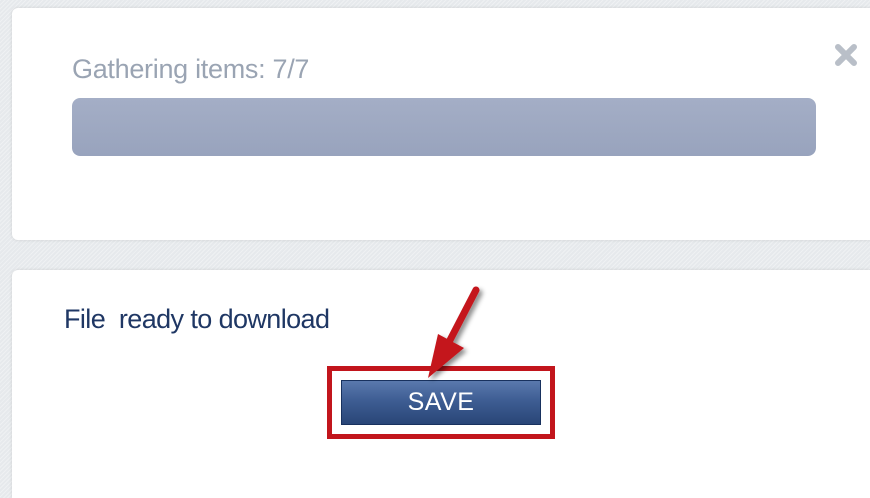  I want to click on progress-label: Gathering items: 7/7, so click(191, 69).